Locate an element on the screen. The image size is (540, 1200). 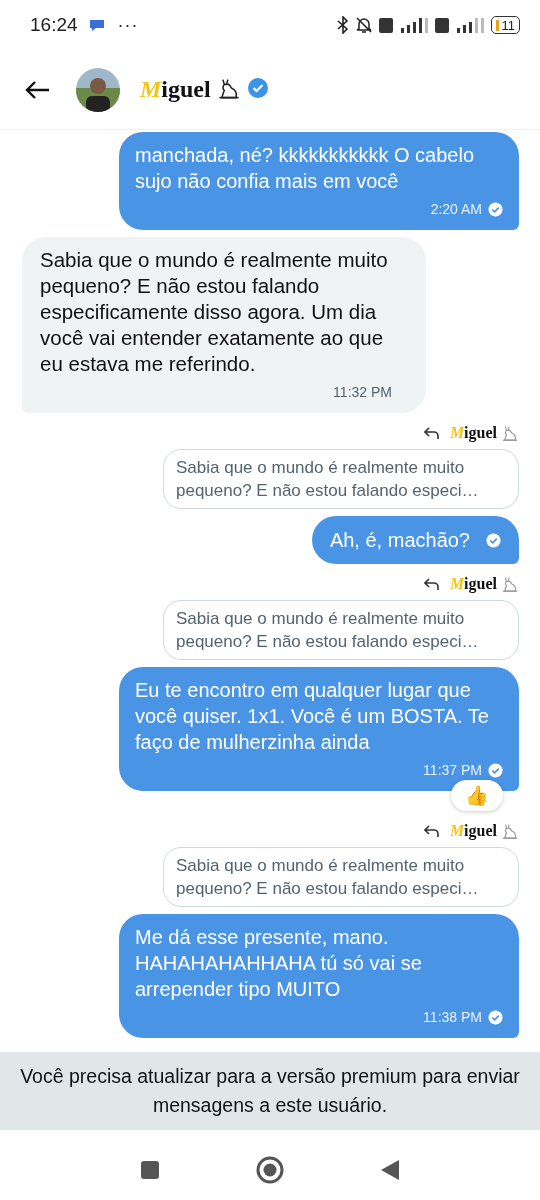
premium-notice: Você precisa atualizar para a versão premium para enviar mensagens a este usuário. is located at coordinates (270, 1090).